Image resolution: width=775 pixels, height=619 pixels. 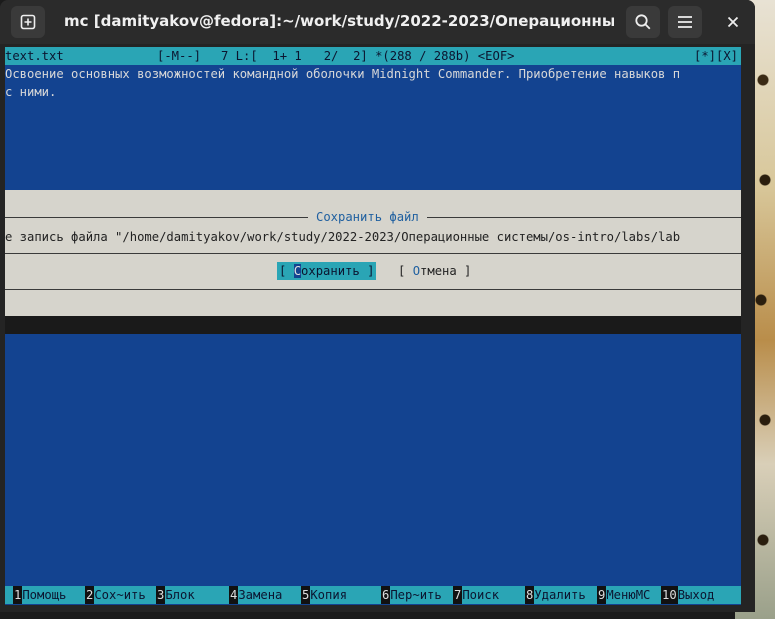 What do you see at coordinates (338, 271) in the screenshot?
I see `save-button-label: охранить ]` at bounding box center [338, 271].